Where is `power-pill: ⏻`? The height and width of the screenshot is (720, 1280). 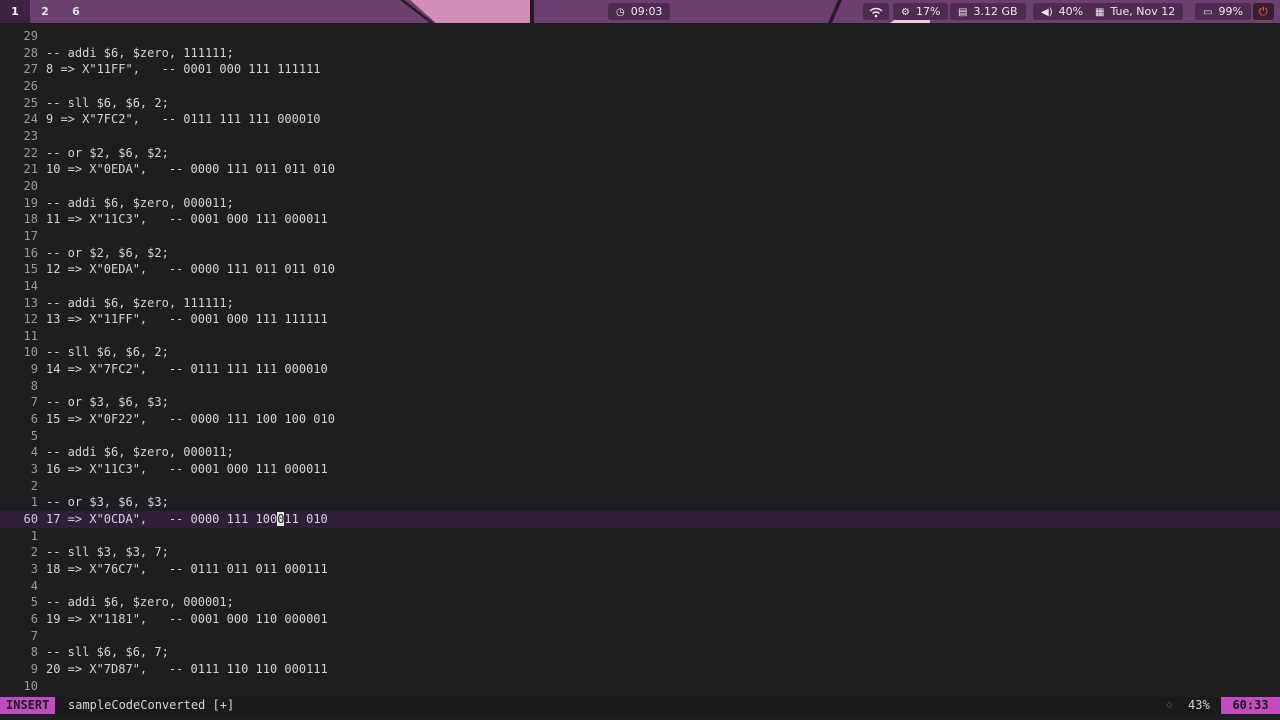
power-pill: ⏻ is located at coordinates (1263, 11).